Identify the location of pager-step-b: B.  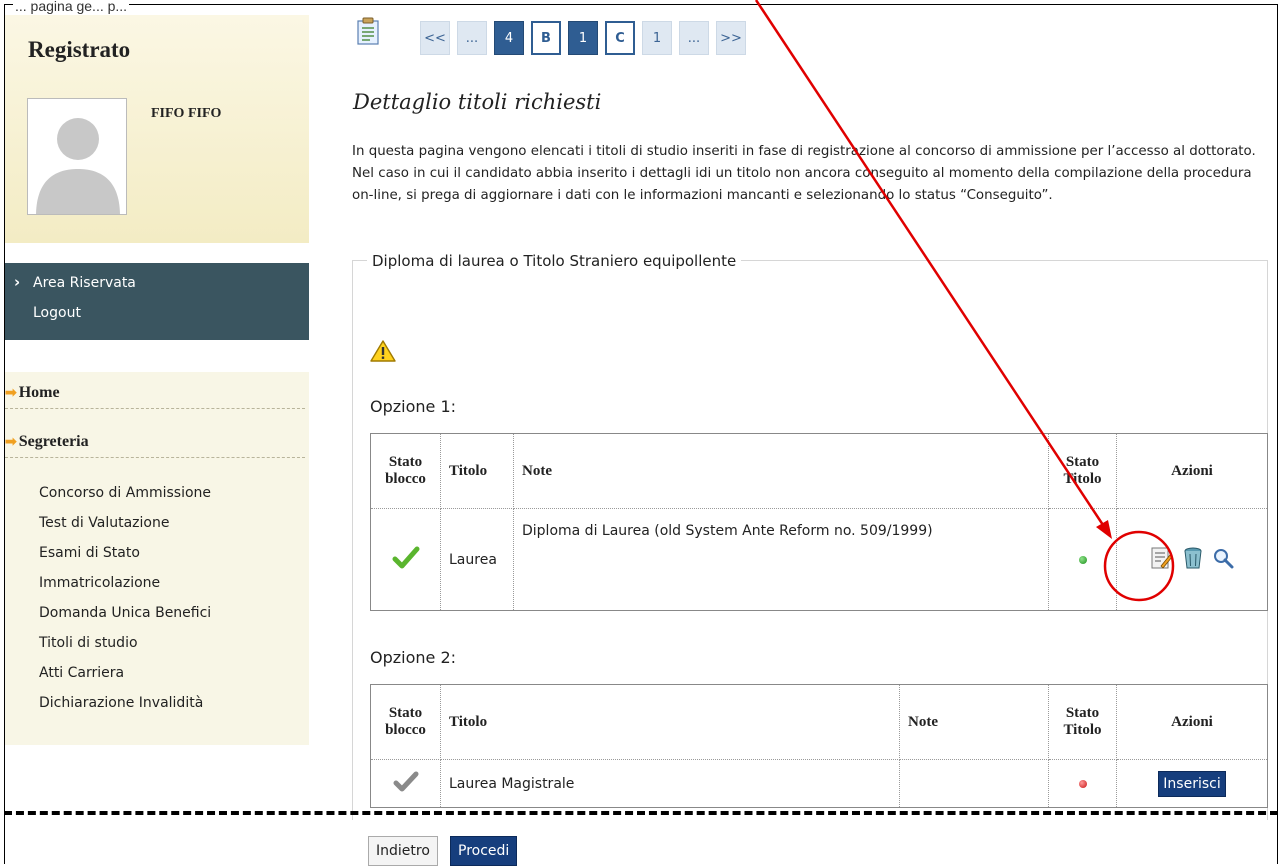
(546, 38).